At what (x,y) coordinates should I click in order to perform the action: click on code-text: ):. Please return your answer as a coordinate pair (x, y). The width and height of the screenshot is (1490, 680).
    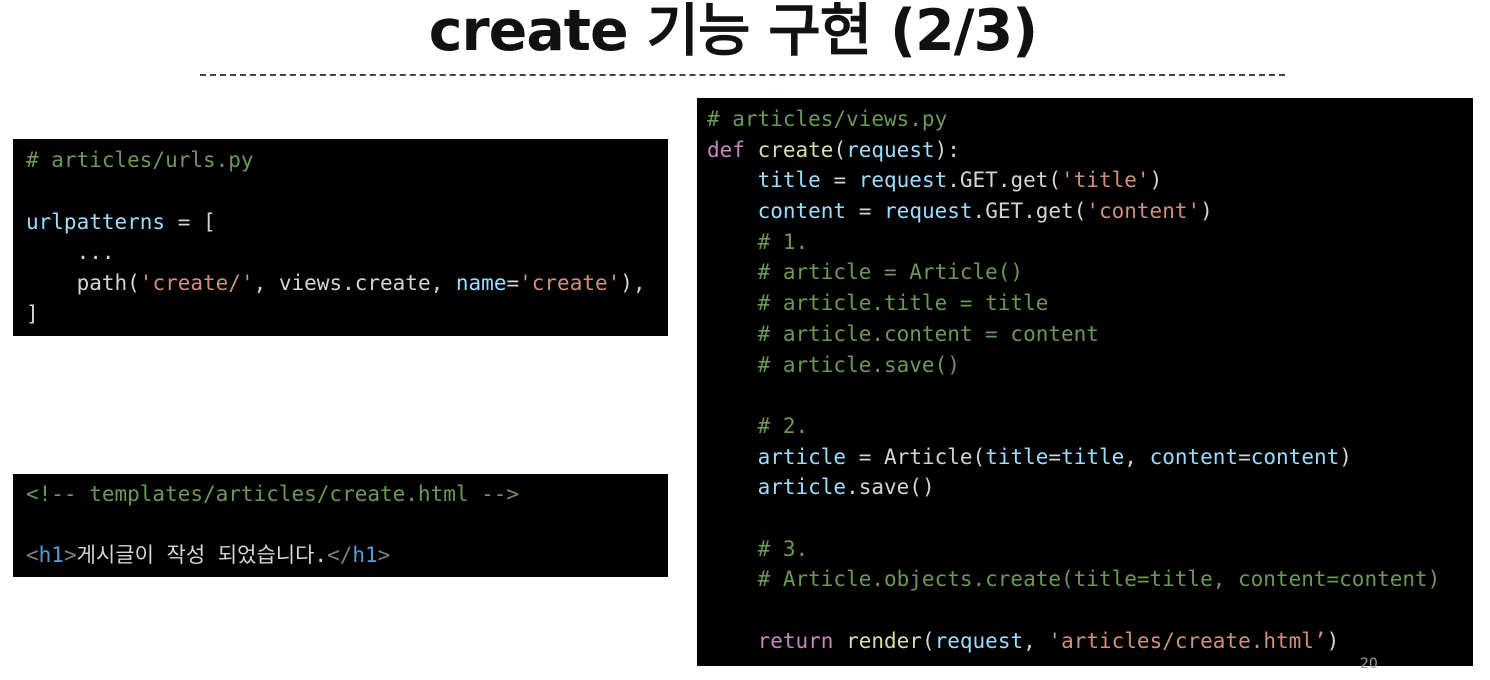
    Looking at the image, I should click on (947, 149).